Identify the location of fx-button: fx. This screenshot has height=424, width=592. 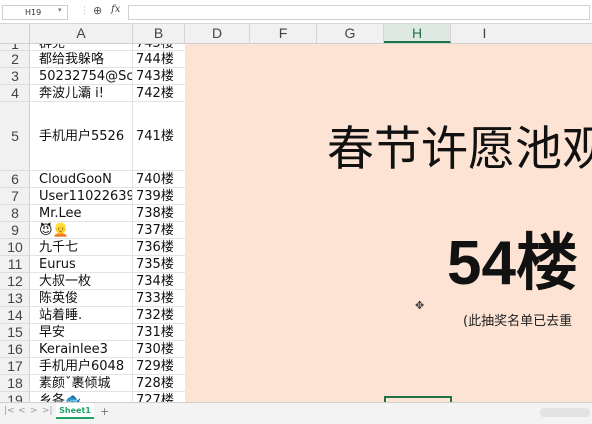
(115, 9).